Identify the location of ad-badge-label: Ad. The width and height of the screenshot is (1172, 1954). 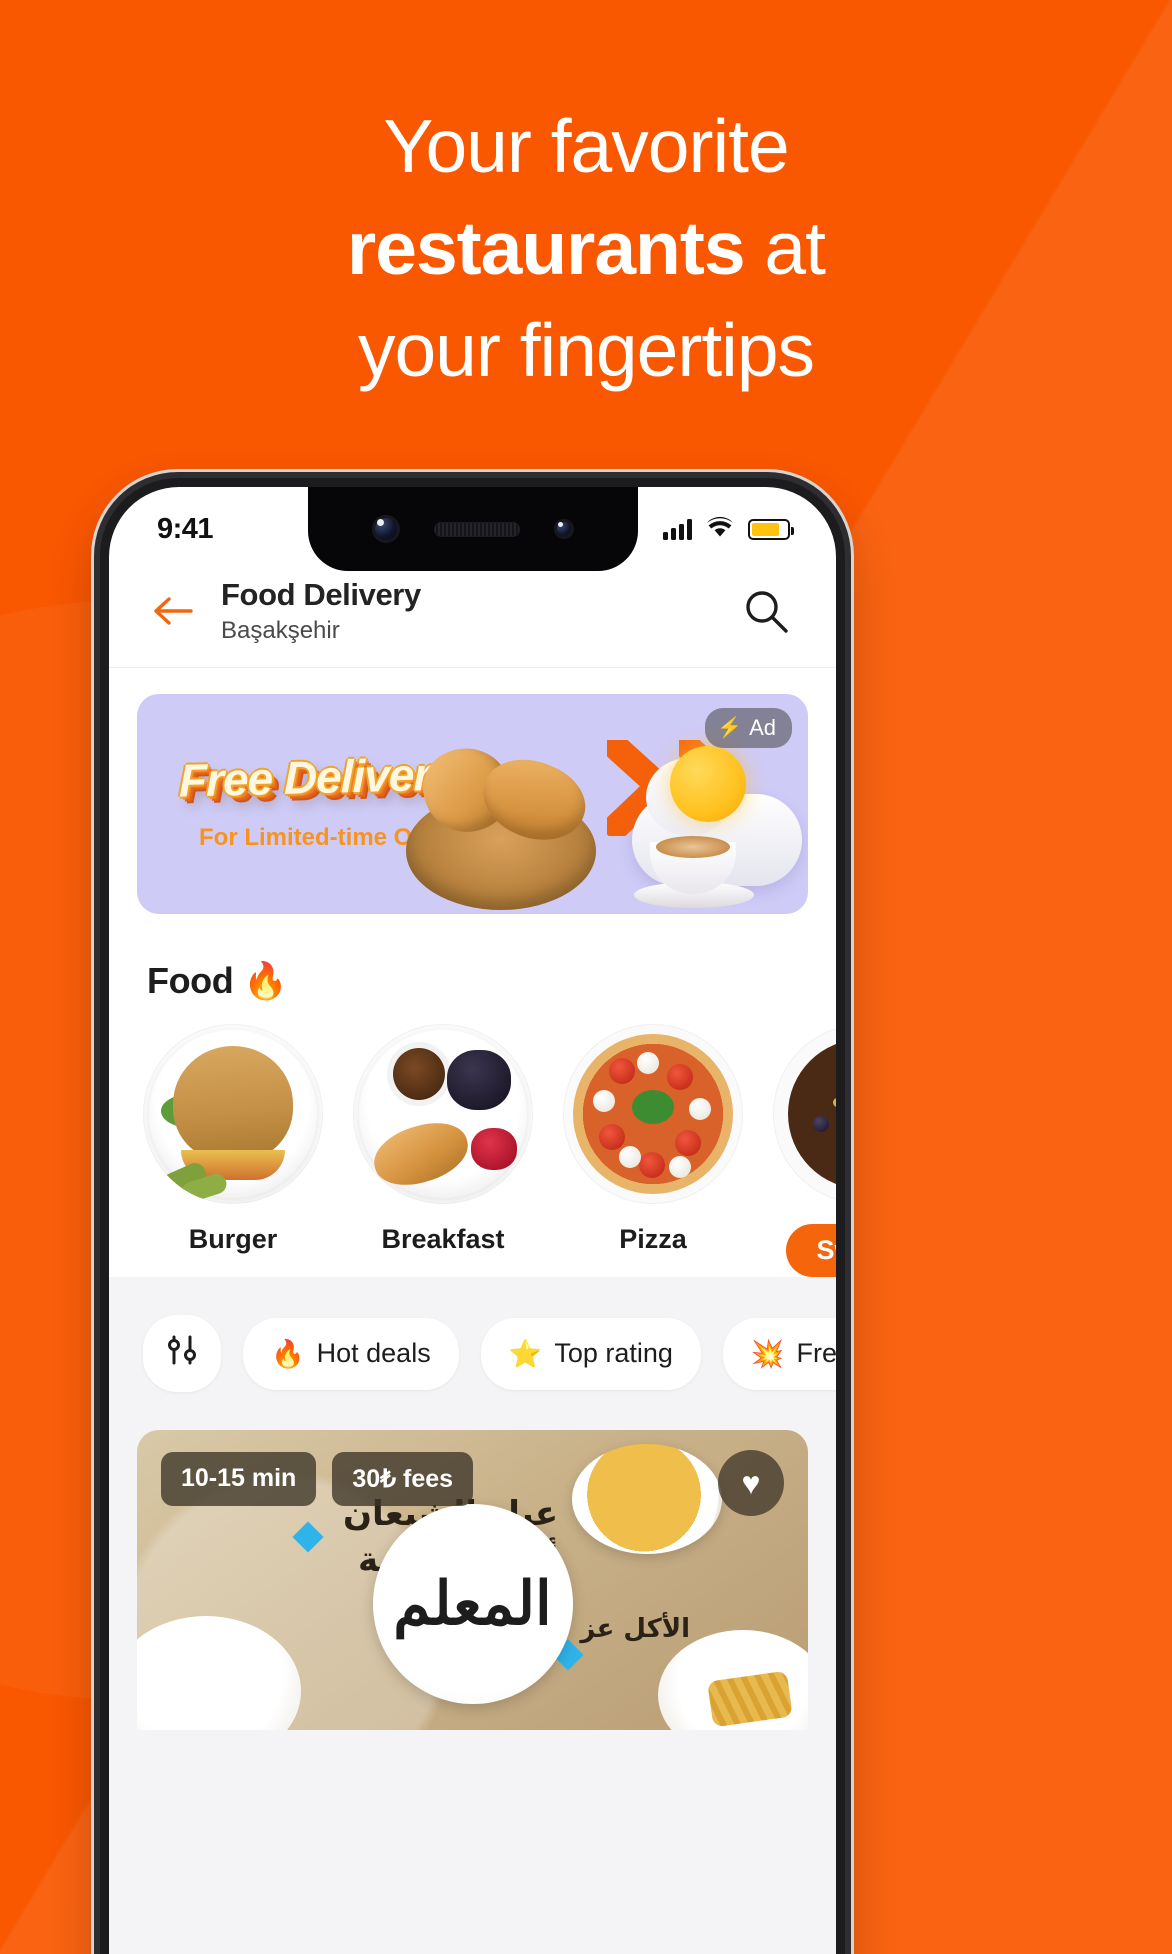
(762, 727).